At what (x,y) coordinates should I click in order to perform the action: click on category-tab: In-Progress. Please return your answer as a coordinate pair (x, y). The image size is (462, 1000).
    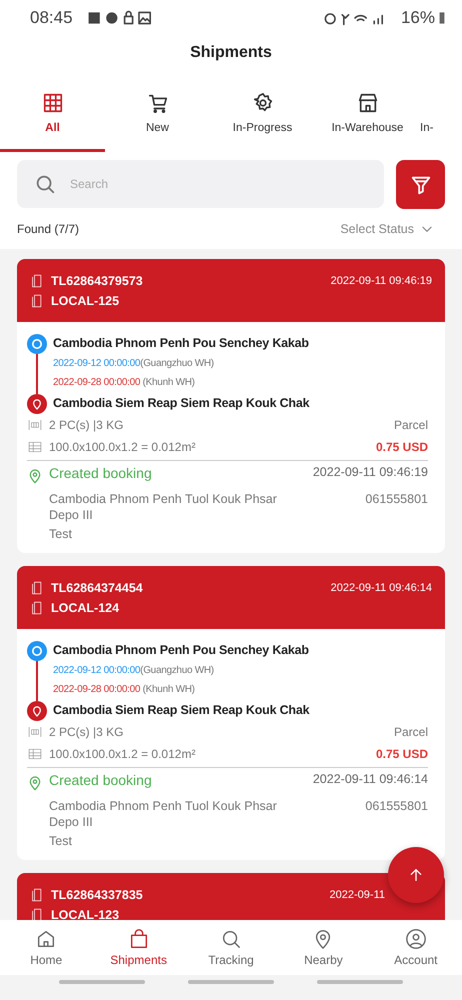
    Looking at the image, I should click on (262, 115).